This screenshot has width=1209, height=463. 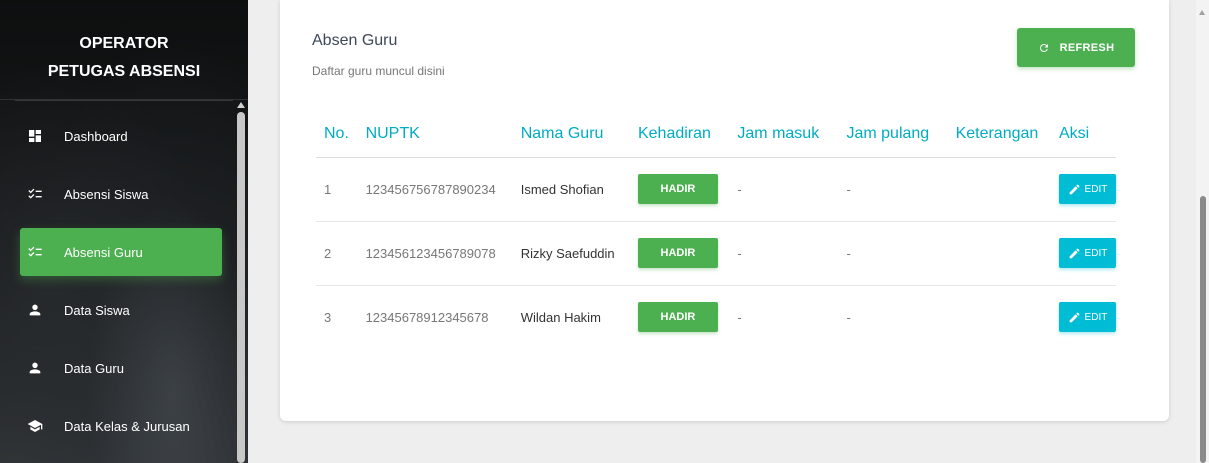 What do you see at coordinates (1087, 47) in the screenshot?
I see `refresh-label: REFRESH` at bounding box center [1087, 47].